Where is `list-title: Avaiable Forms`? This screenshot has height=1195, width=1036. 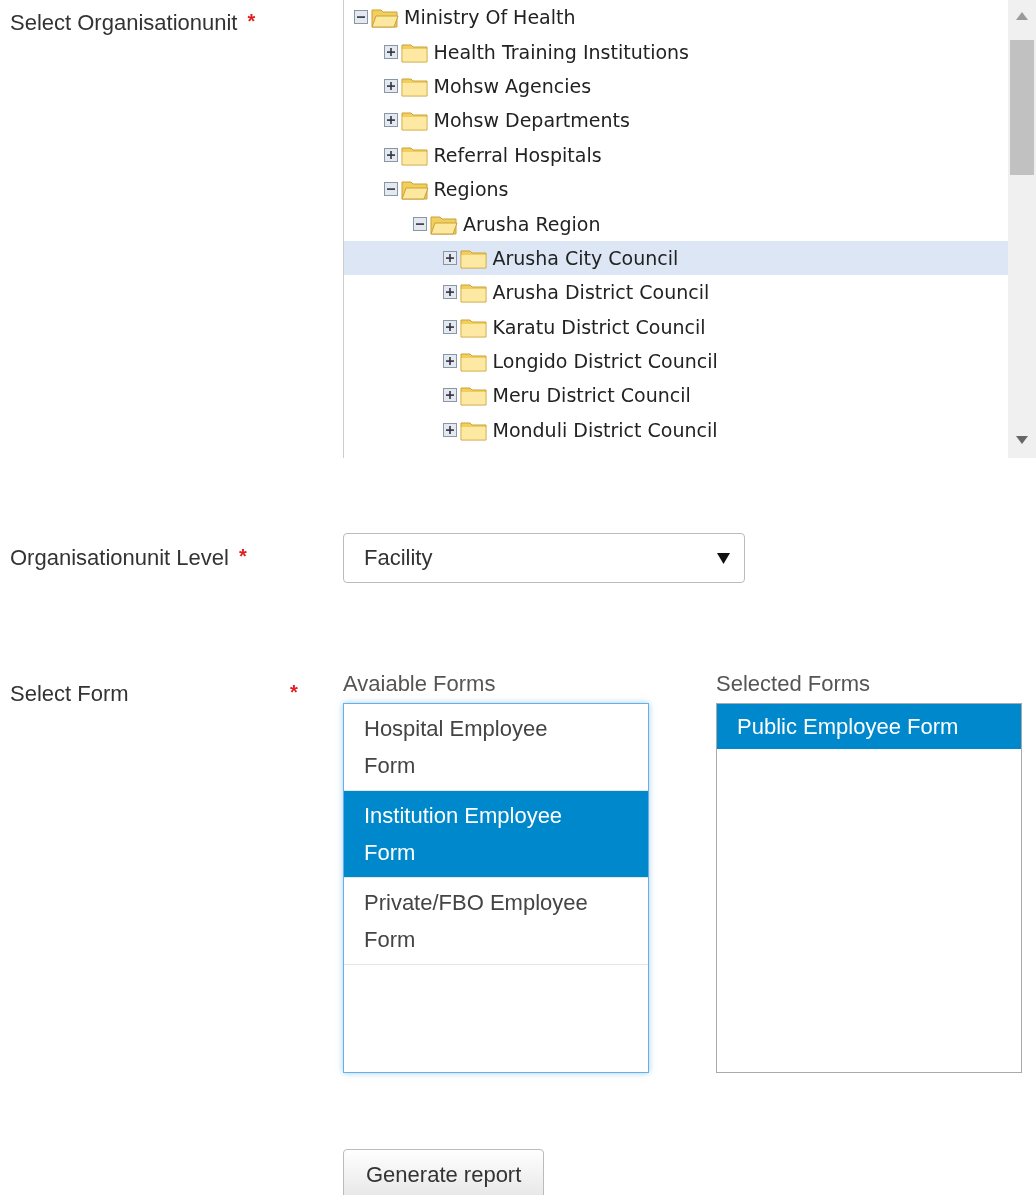
list-title: Avaiable Forms is located at coordinates (420, 684).